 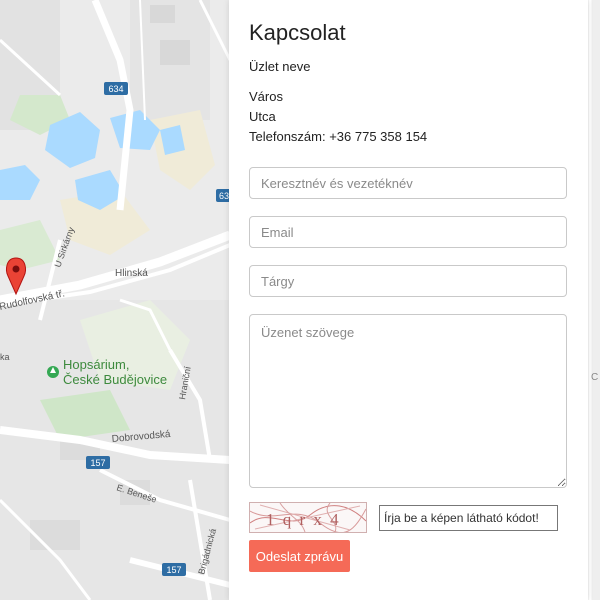 What do you see at coordinates (408, 281) in the screenshot?
I see `subject-input` at bounding box center [408, 281].